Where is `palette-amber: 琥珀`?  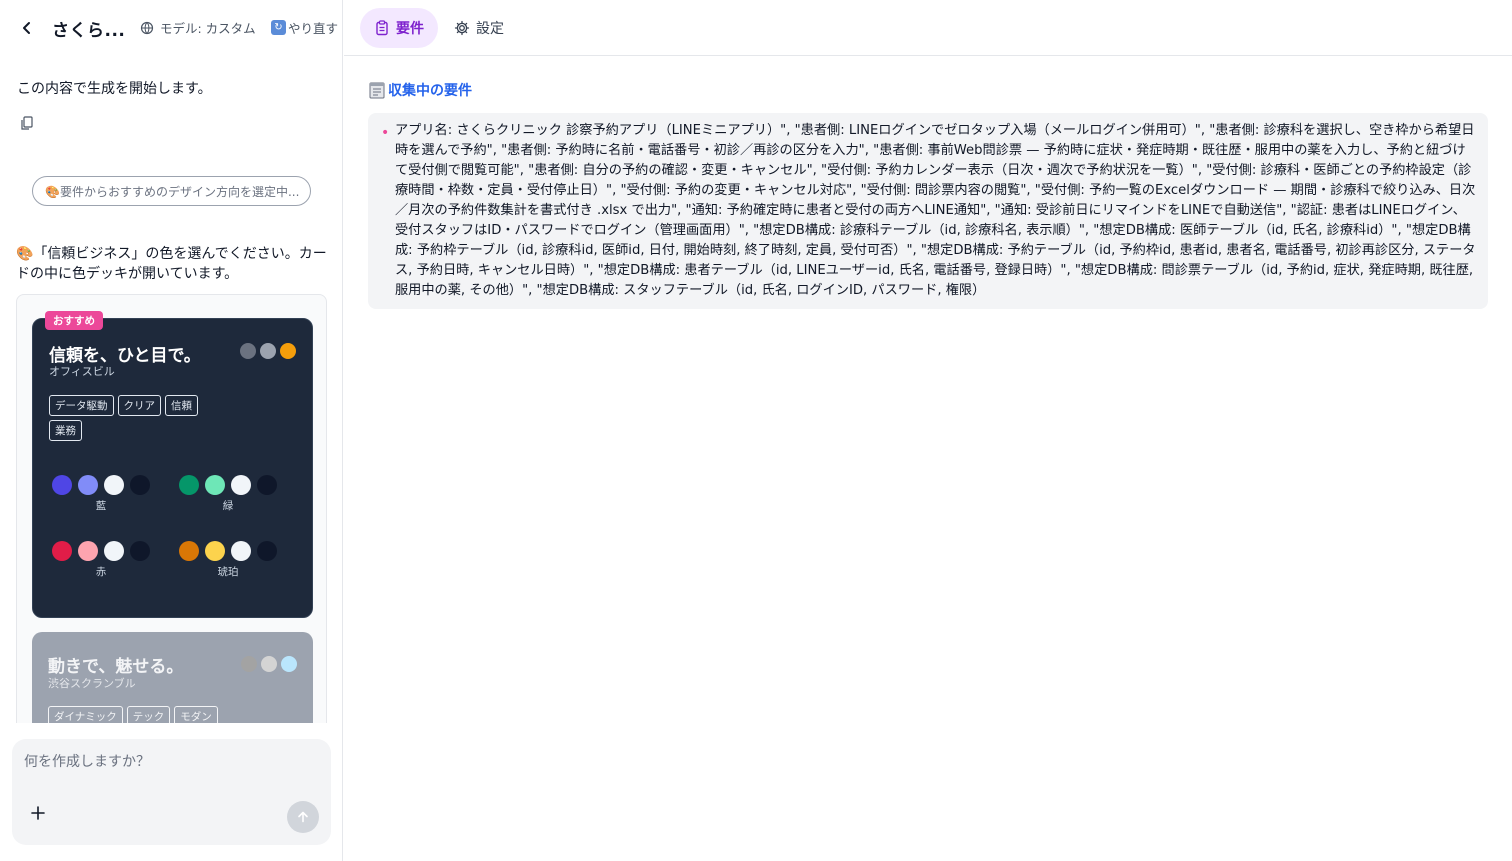 palette-amber: 琥珀 is located at coordinates (228, 560).